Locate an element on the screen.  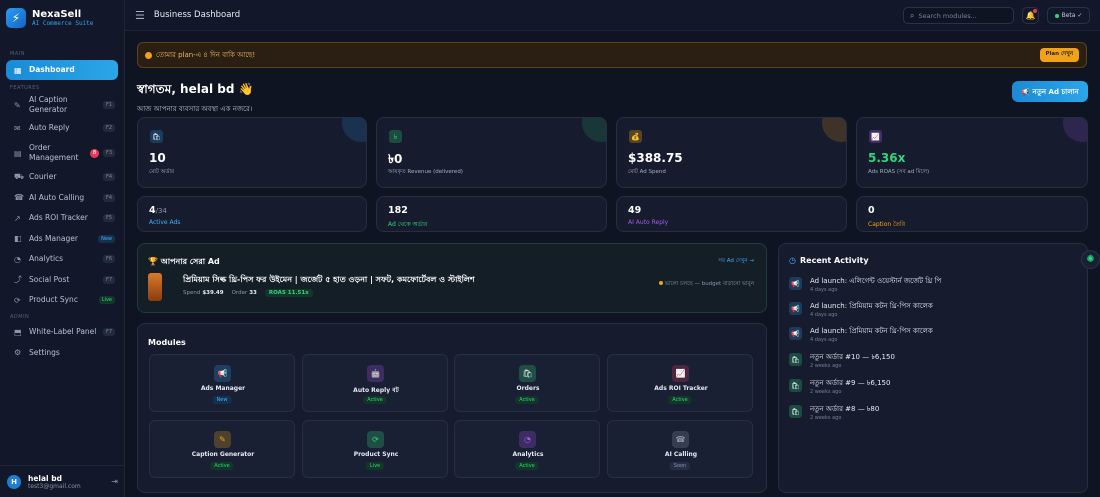
stat-card-orders: 🛍 10 মোট অর্ডার is located at coordinates (252, 152).